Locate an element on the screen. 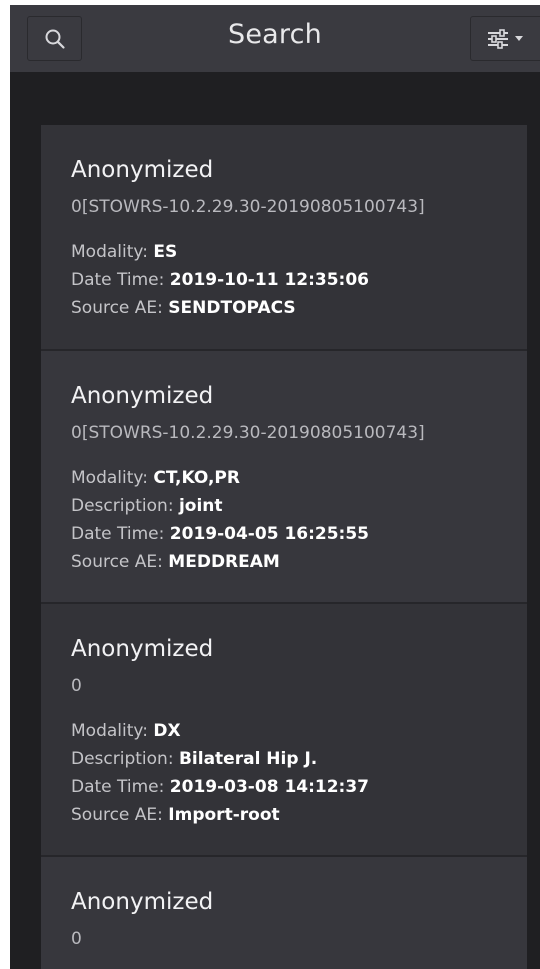 The image size is (540, 969). header-bar: Search is located at coordinates (275, 38).